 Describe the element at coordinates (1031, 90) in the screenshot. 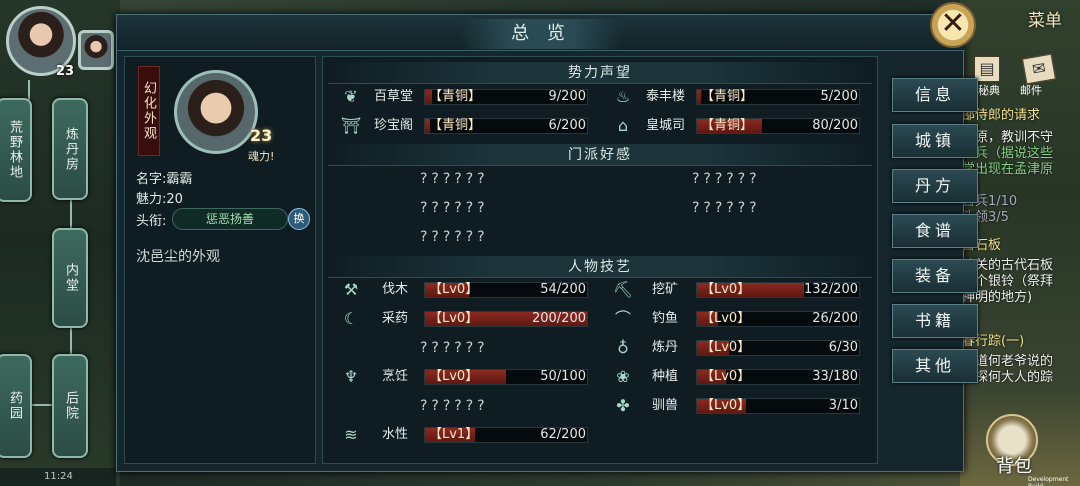

I see `mail-label: 邮件` at that location.